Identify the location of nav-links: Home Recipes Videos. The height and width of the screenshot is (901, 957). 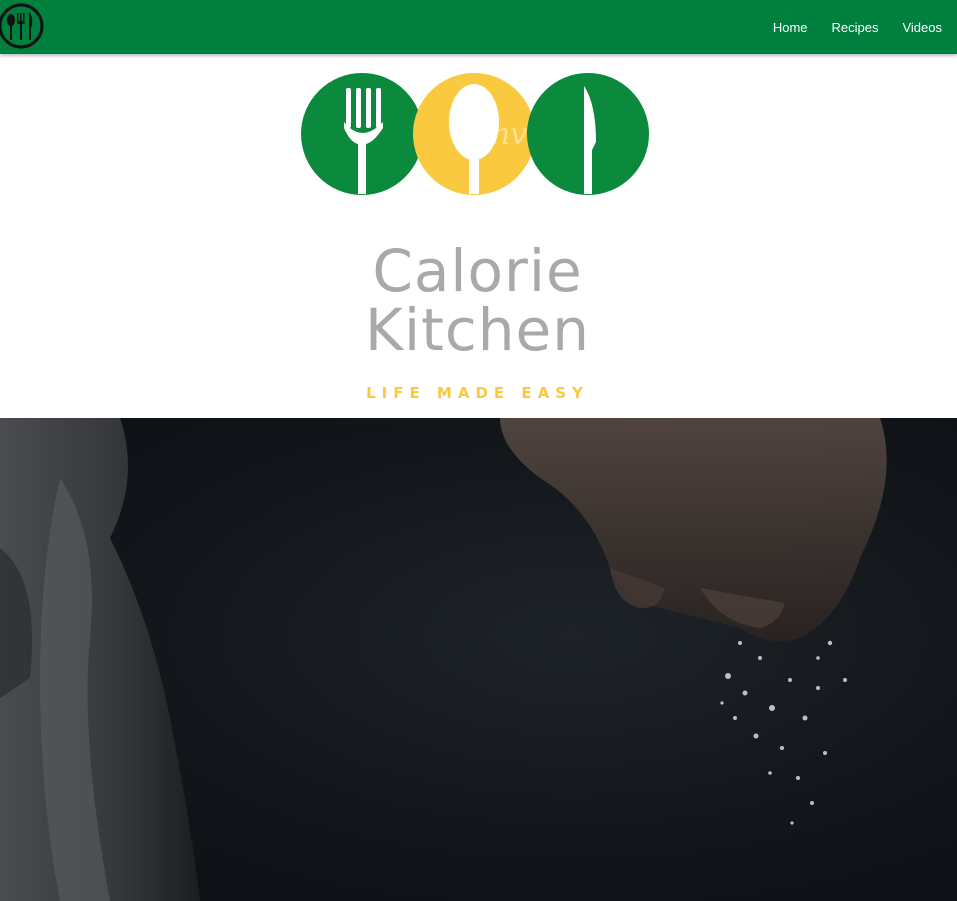
(857, 27).